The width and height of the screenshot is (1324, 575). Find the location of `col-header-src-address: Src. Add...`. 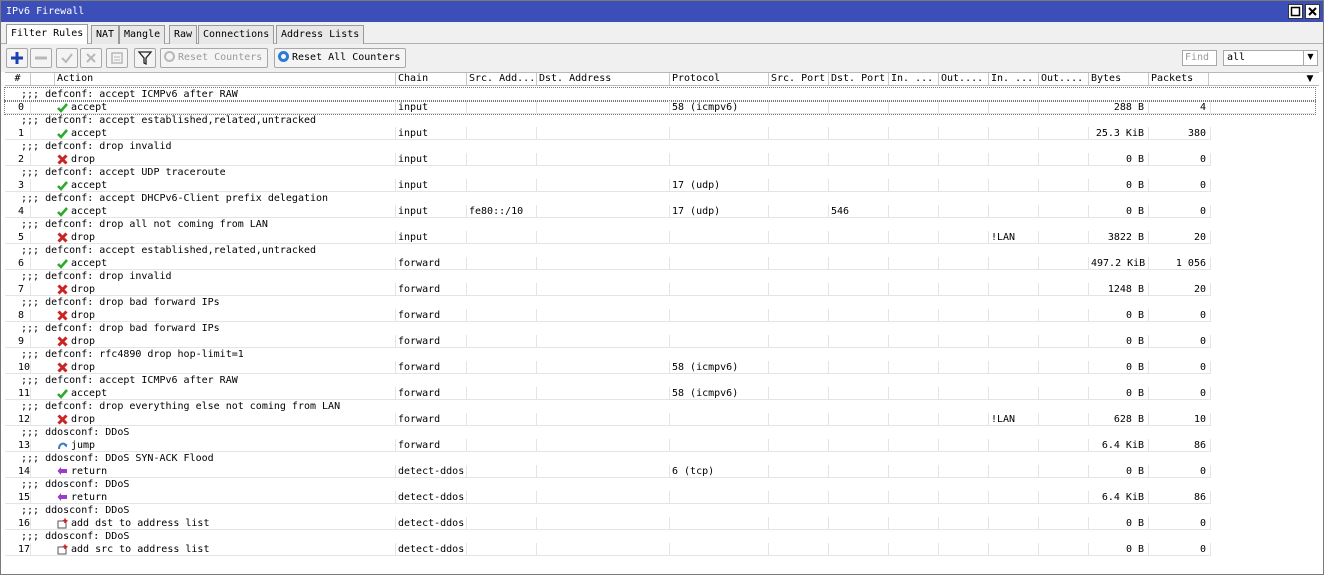

col-header-src-address: Src. Add... is located at coordinates (502, 79).